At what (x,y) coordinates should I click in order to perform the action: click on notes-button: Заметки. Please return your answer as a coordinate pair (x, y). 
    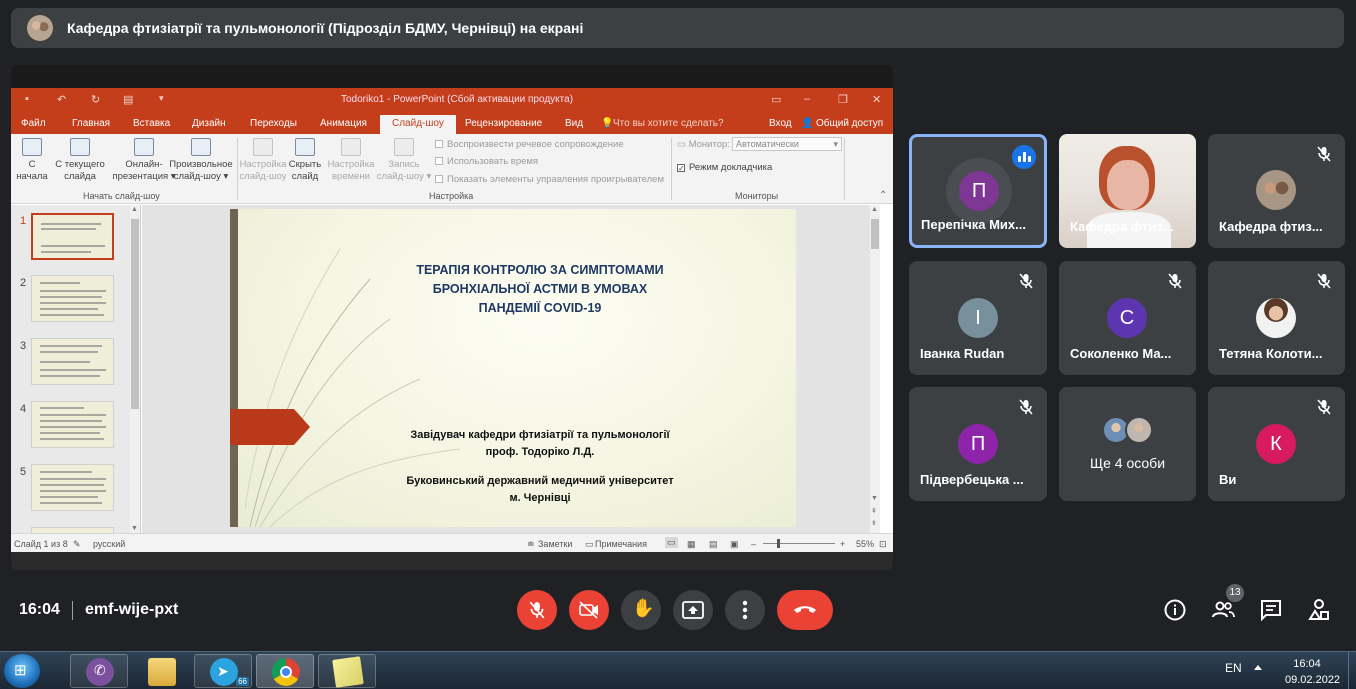
    Looking at the image, I should click on (555, 544).